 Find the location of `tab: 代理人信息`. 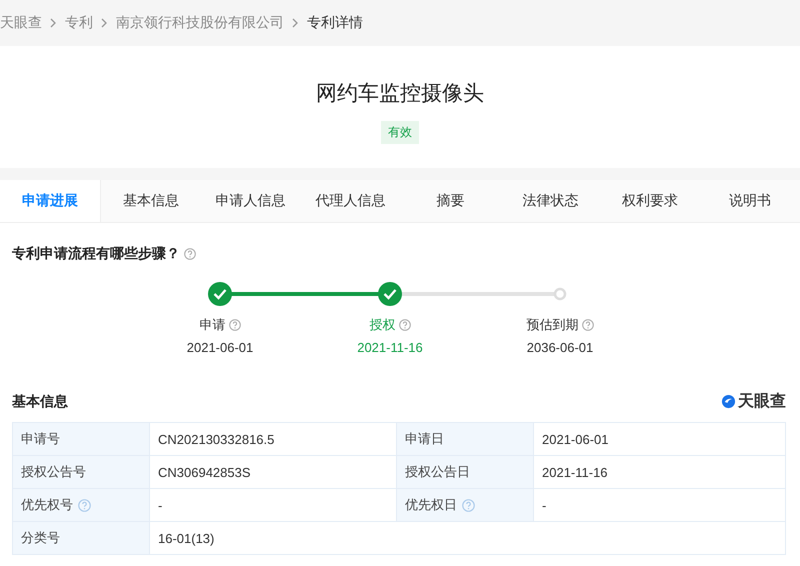

tab: 代理人信息 is located at coordinates (350, 201).